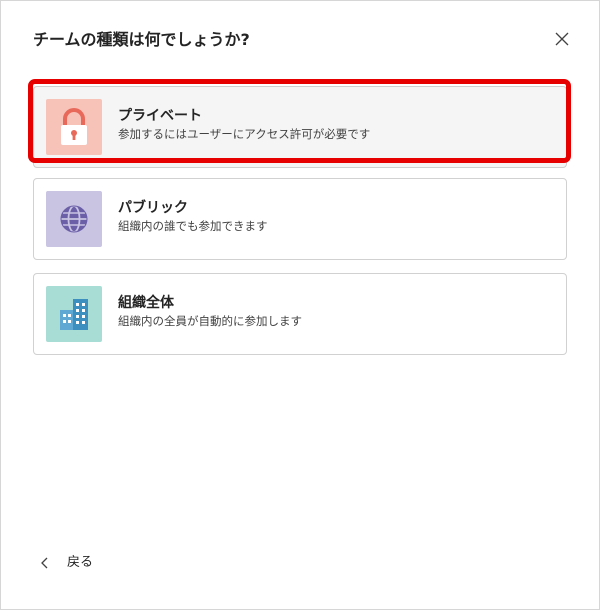 The height and width of the screenshot is (610, 600). I want to click on option-org-wide-description: 組織内の全員が自動的に参加します, so click(210, 321).